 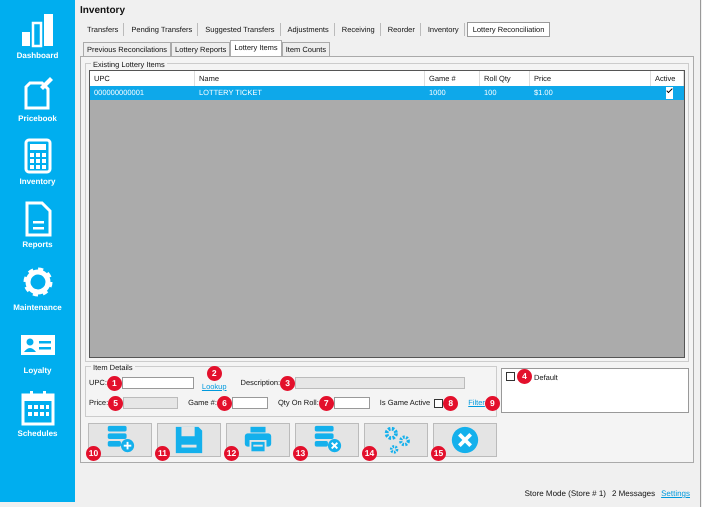 I want to click on number-marker: 5, so click(x=116, y=403).